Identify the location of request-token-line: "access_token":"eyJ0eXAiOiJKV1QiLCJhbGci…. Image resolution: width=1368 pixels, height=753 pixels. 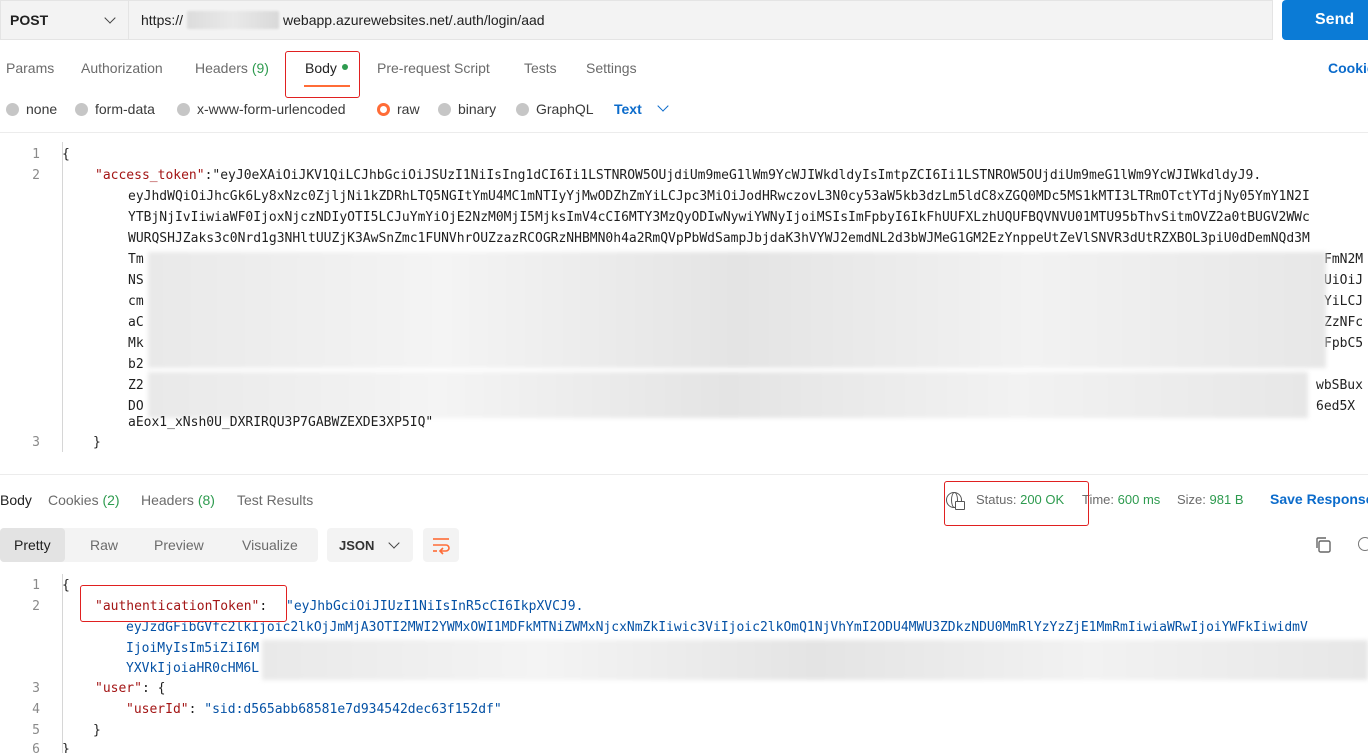
(678, 175).